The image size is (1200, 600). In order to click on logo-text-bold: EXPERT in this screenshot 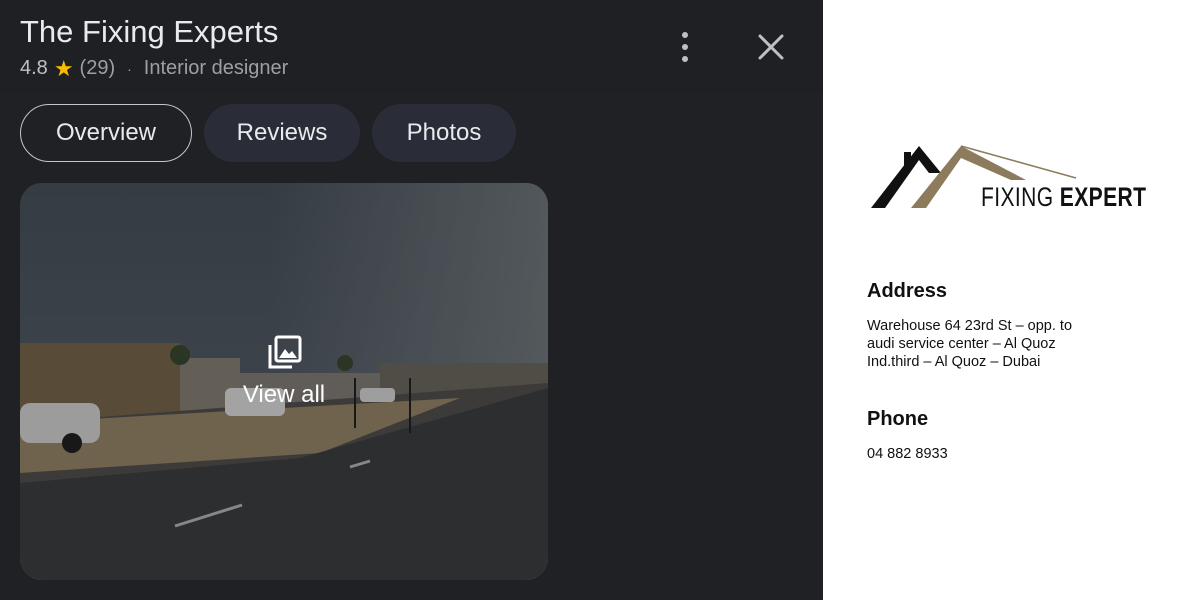, I will do `click(1103, 197)`.